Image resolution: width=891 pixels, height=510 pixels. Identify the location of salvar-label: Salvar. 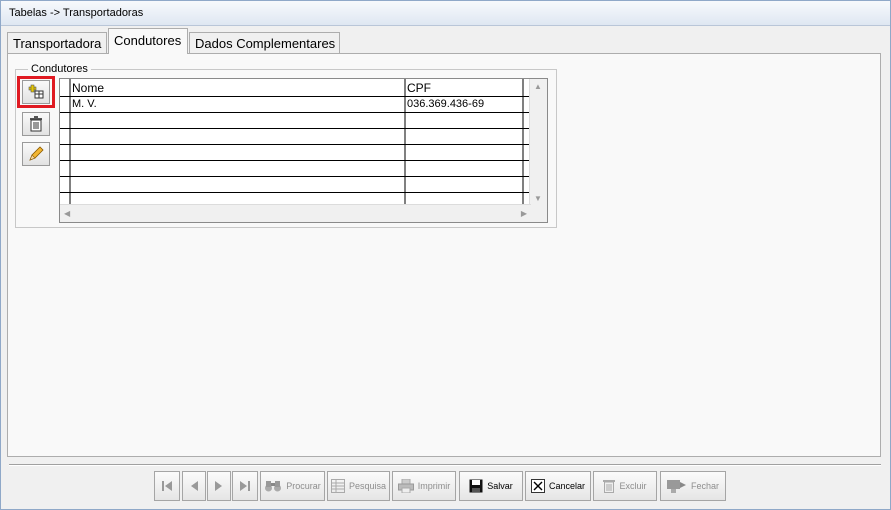
(500, 486).